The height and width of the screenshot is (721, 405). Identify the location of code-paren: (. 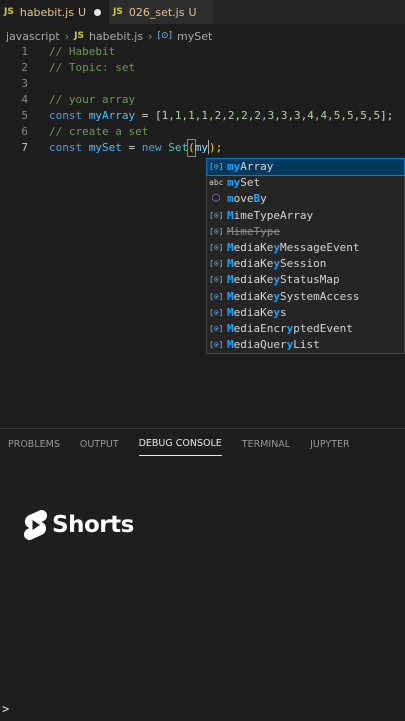
(191, 148).